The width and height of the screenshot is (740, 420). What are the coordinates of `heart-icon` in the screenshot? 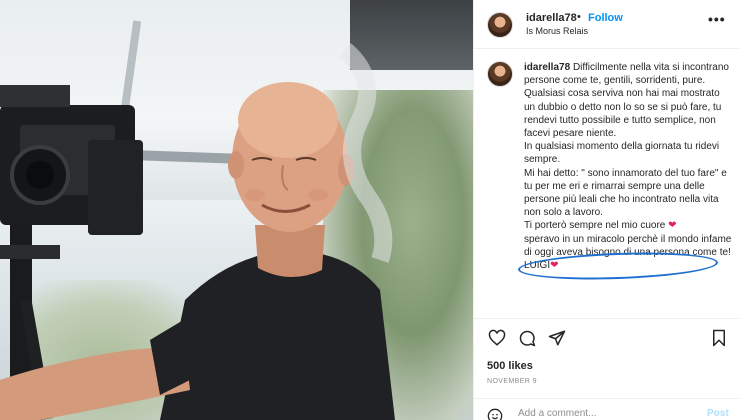 It's located at (497, 338).